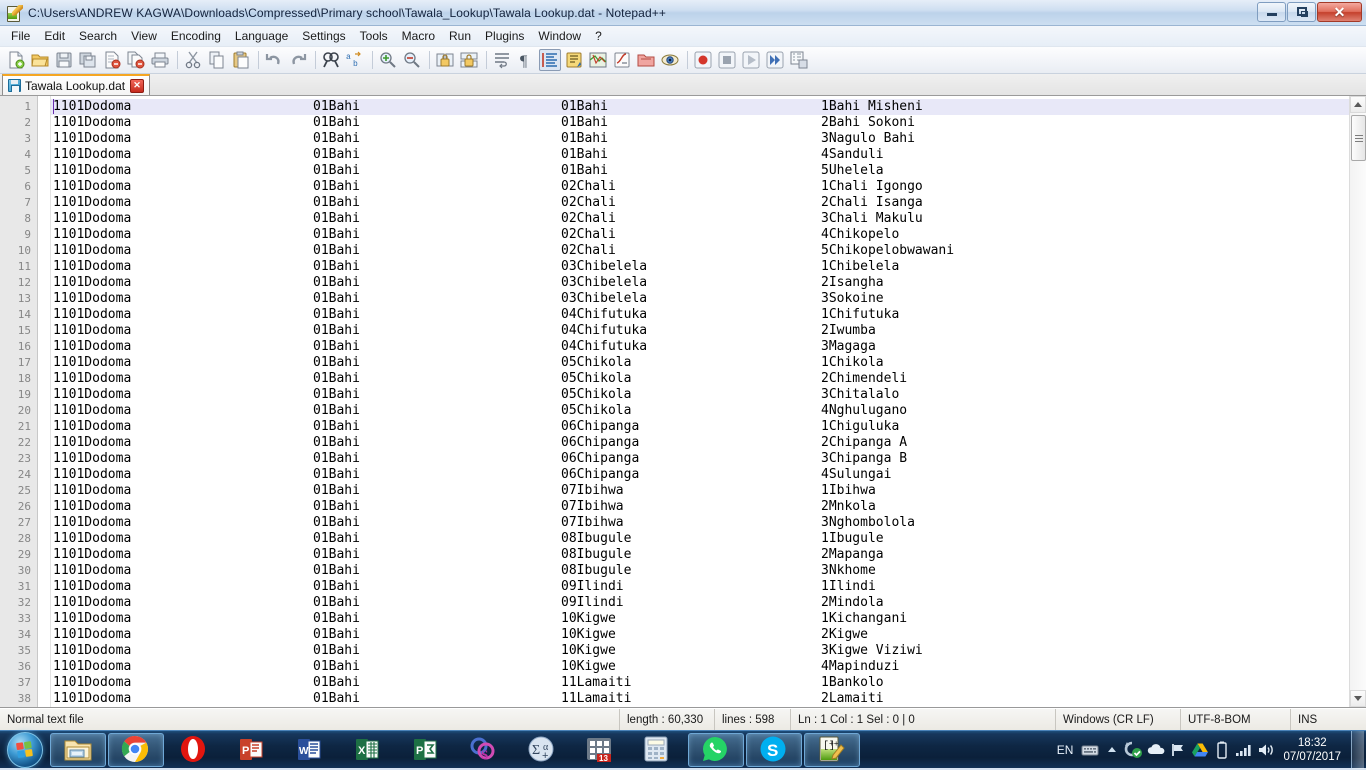 Image resolution: width=1366 pixels, height=770 pixels. I want to click on taskbar-item-spss: S, so click(484, 750).